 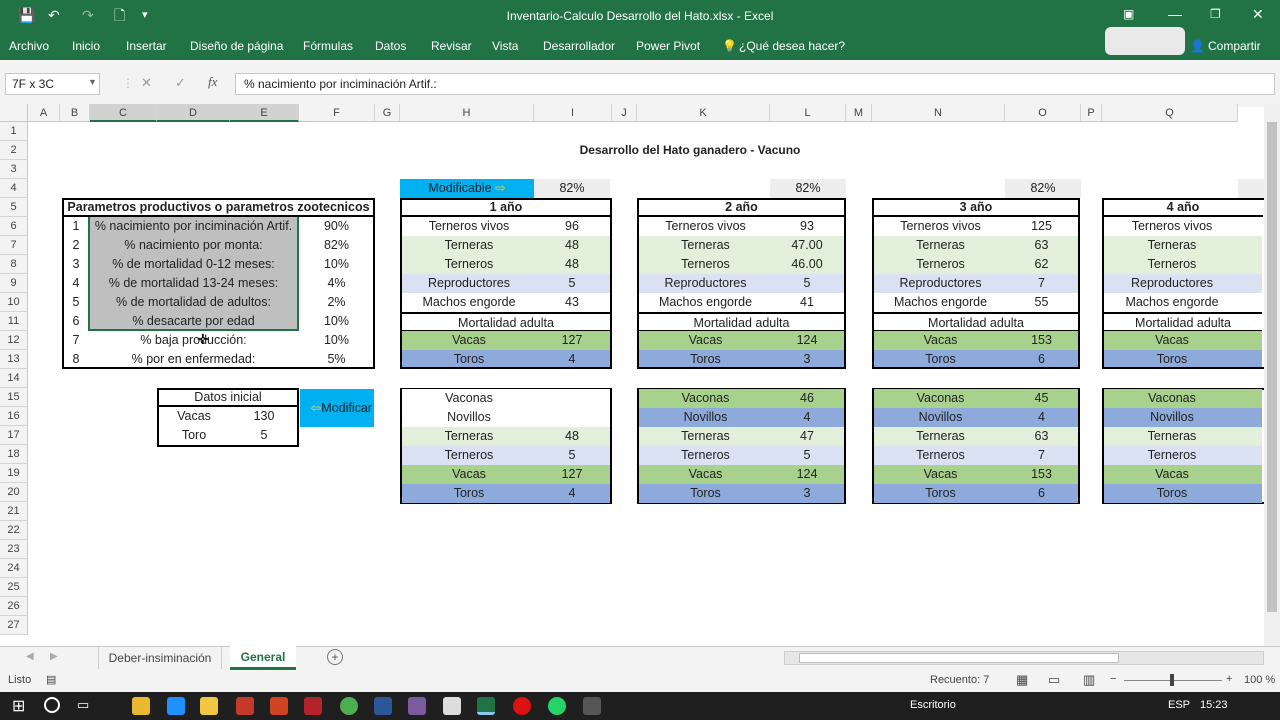 What do you see at coordinates (1054, 680) in the screenshot?
I see `page-layout-icon: ▭` at bounding box center [1054, 680].